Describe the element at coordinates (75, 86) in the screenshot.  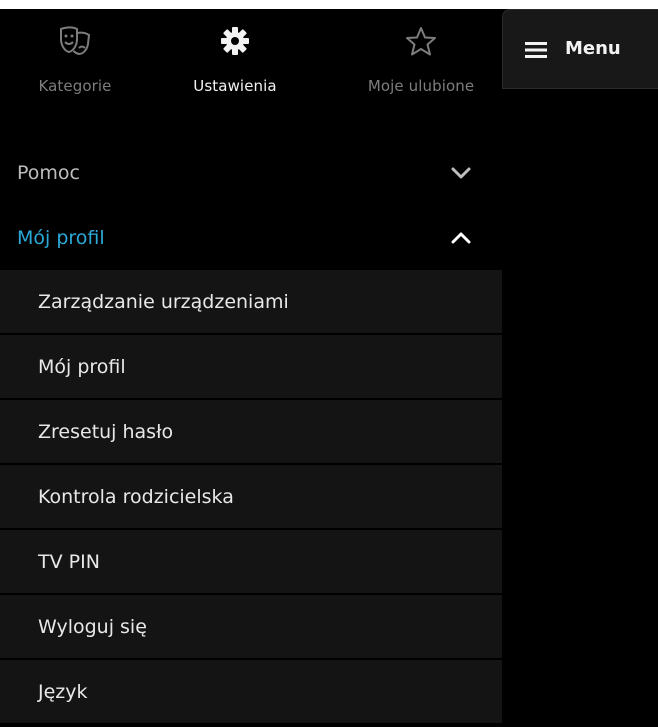
I see `tab-label: Kategorie` at that location.